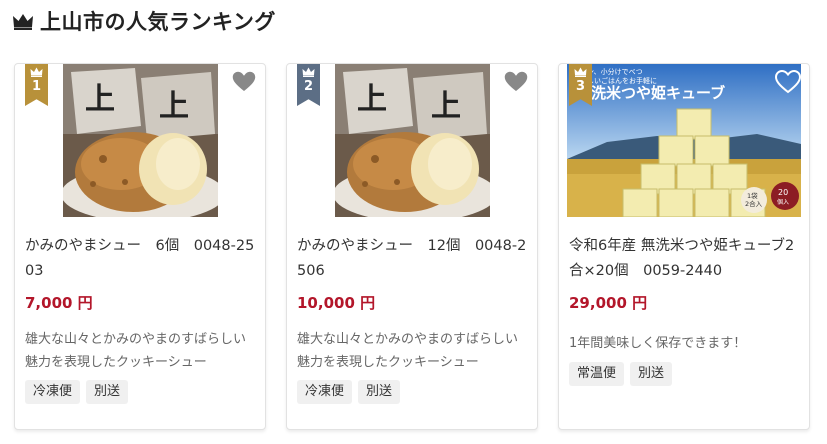 This screenshot has height=444, width=827. I want to click on product-price: 10,000 円, so click(336, 303).